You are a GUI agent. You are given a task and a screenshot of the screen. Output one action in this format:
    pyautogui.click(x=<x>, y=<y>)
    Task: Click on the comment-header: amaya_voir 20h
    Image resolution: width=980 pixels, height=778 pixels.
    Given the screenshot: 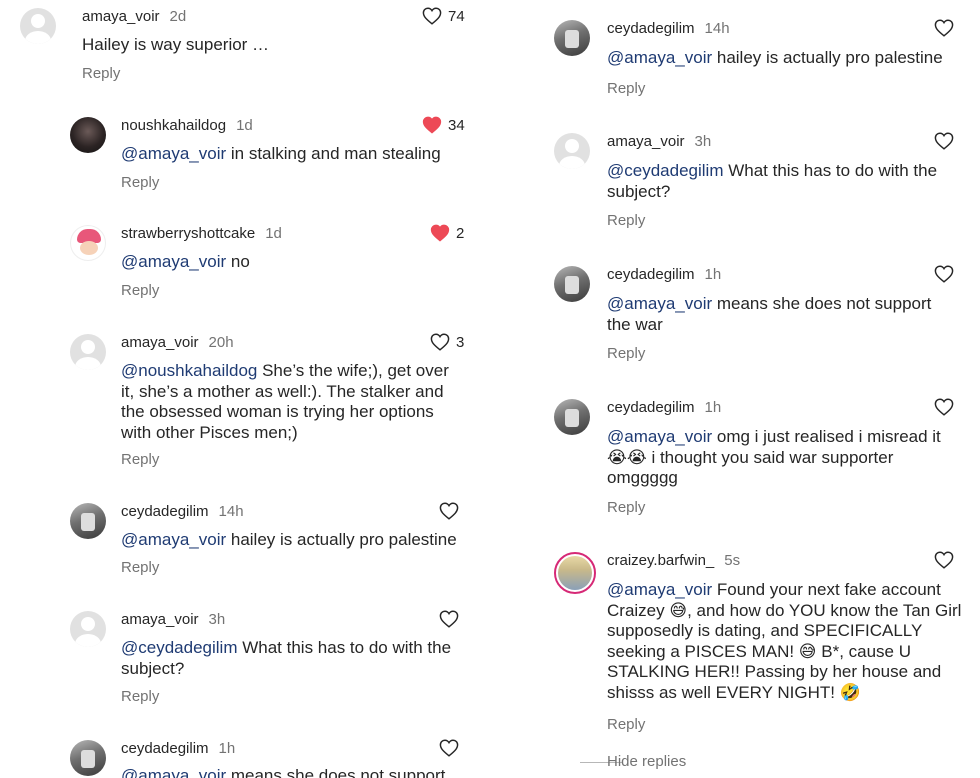 What is the action you would take?
    pyautogui.click(x=177, y=342)
    